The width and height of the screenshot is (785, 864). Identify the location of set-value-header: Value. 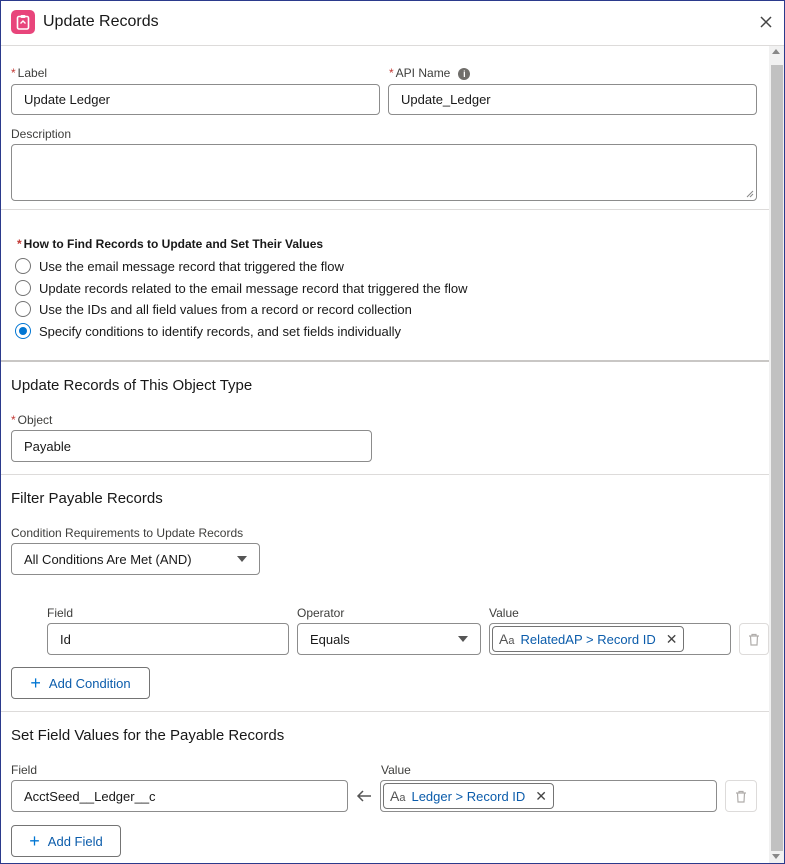
(396, 770).